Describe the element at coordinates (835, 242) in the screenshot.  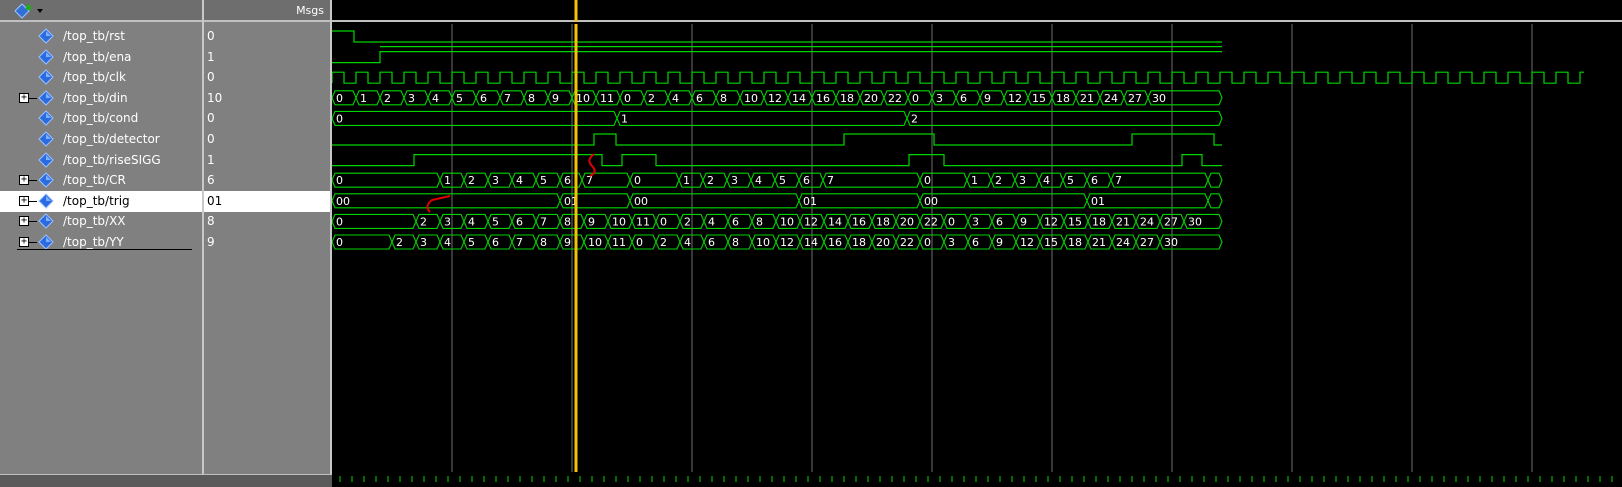
I see `bus-value-label: 16` at that location.